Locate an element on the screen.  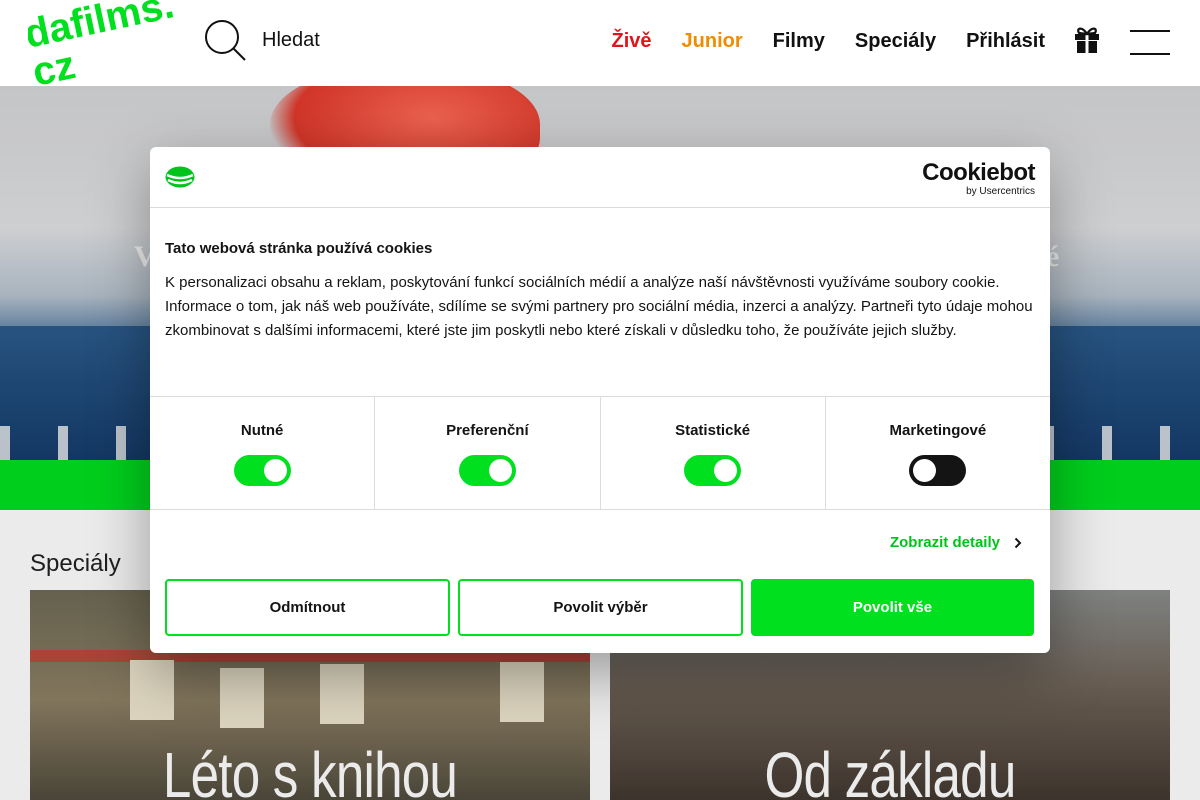
nav-login: Přihlásit is located at coordinates (1005, 41).